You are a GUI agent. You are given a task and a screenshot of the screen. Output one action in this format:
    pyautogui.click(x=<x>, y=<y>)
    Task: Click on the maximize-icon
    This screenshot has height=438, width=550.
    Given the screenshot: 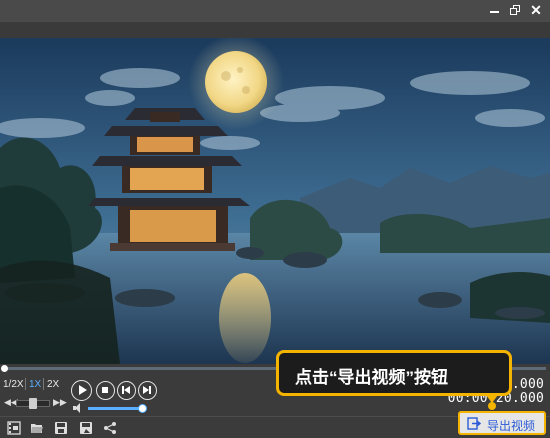 What is the action you would take?
    pyautogui.click(x=516, y=10)
    